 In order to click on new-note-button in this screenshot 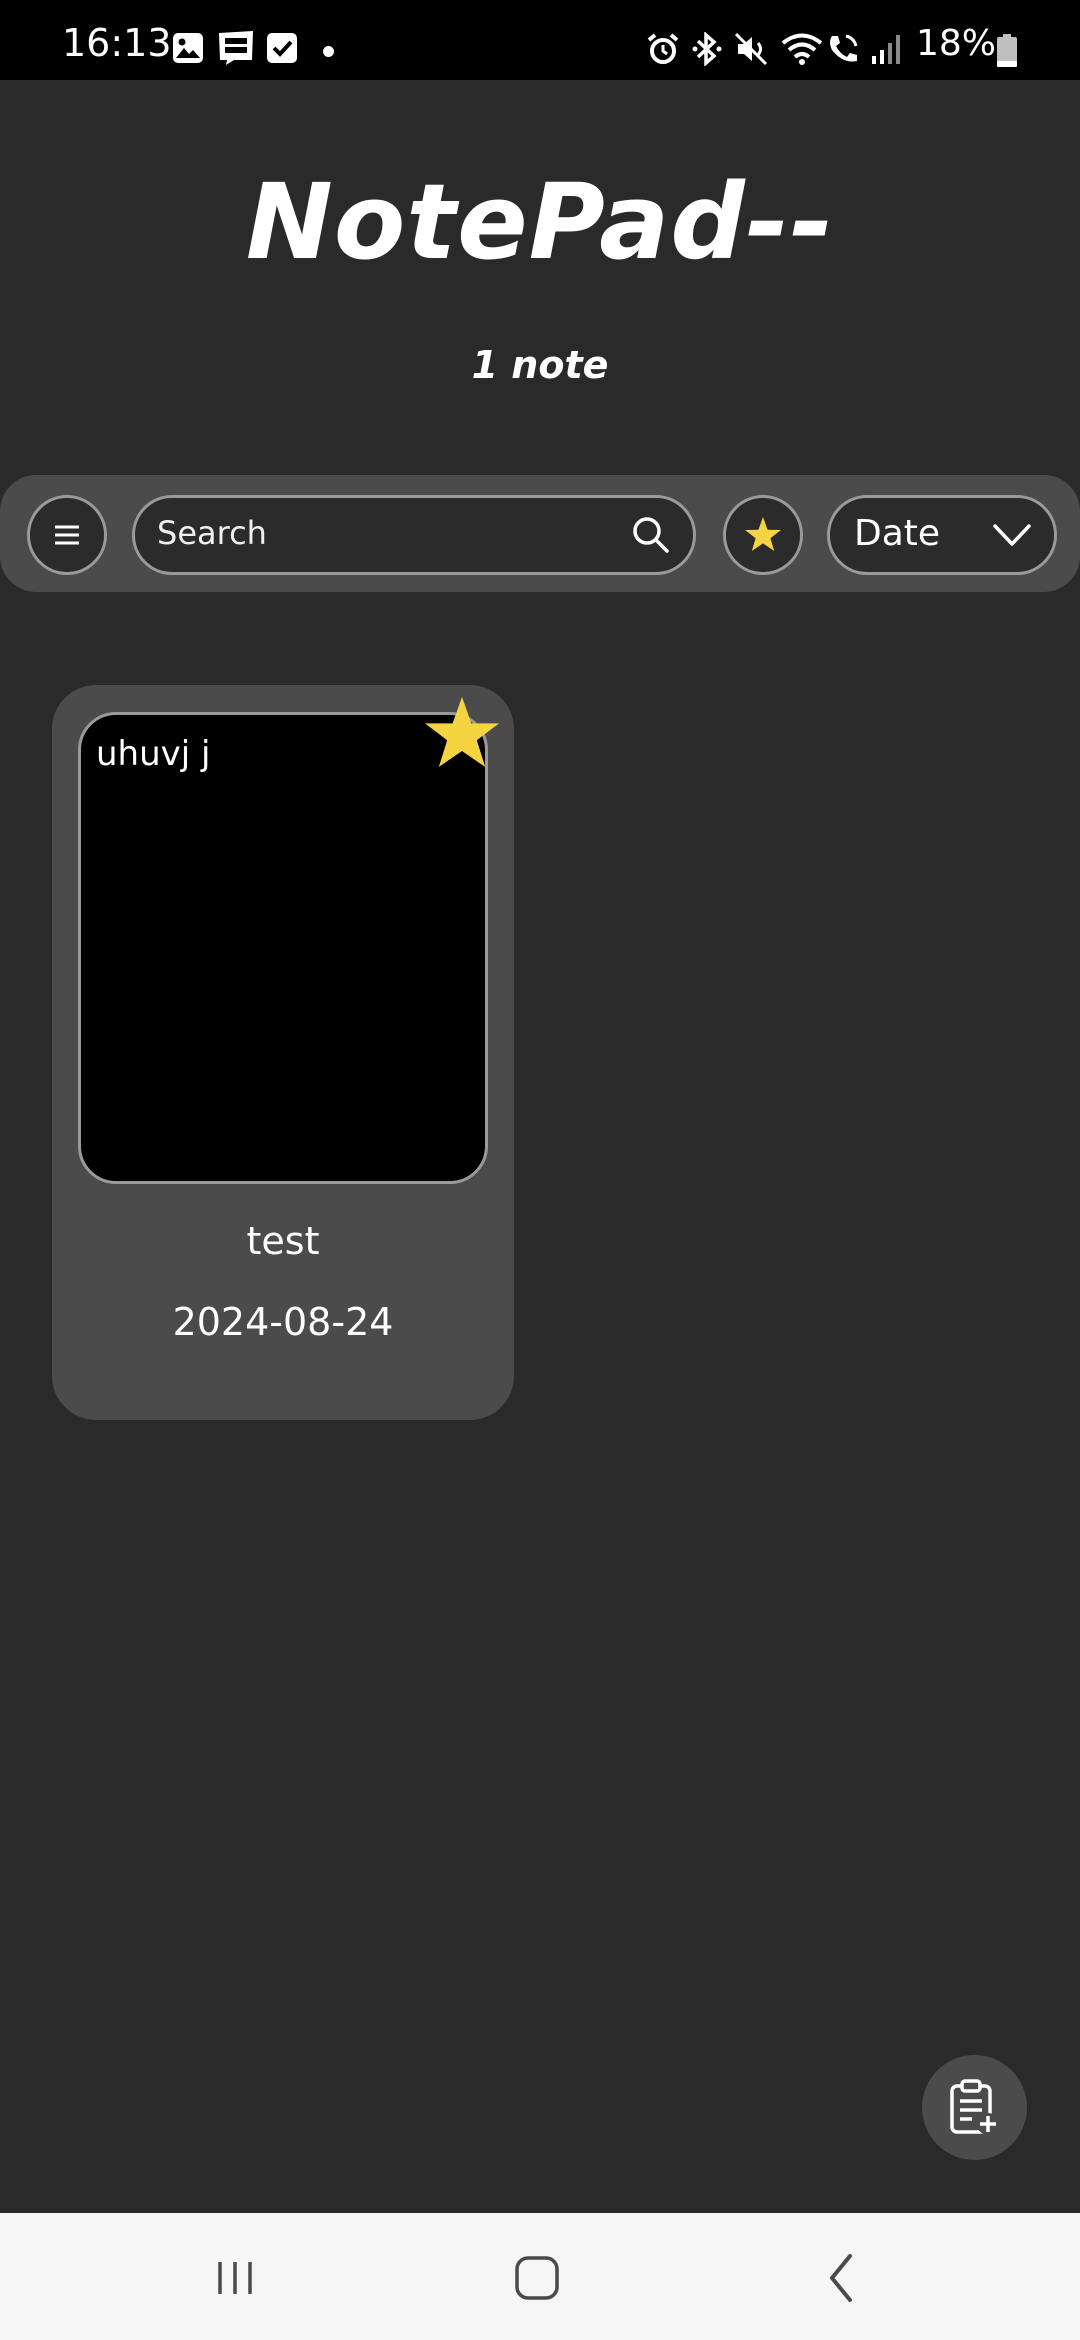, I will do `click(974, 2107)`.